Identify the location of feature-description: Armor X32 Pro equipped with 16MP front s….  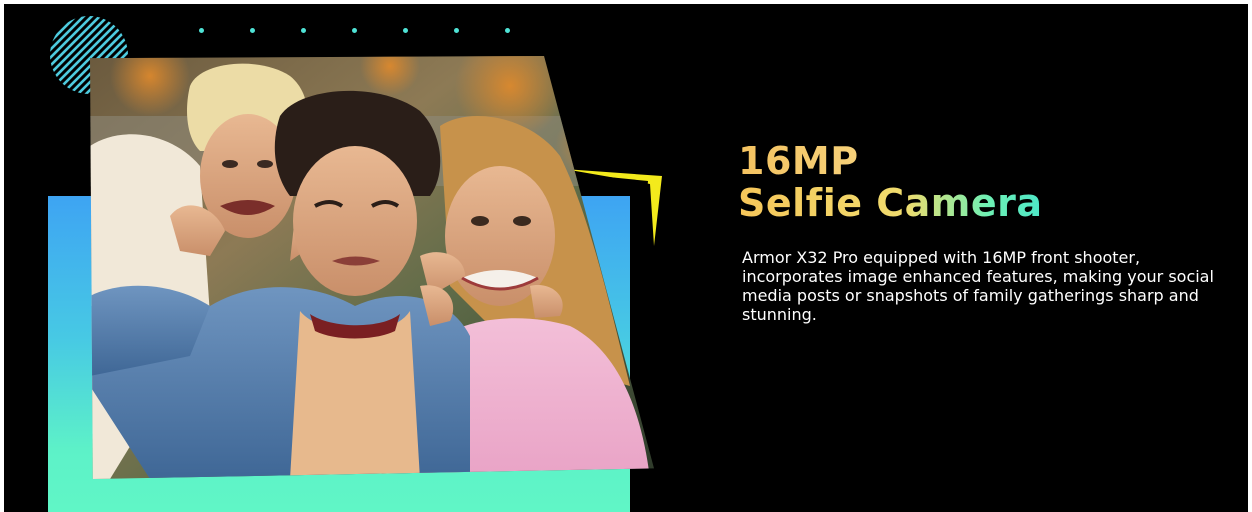
(978, 286).